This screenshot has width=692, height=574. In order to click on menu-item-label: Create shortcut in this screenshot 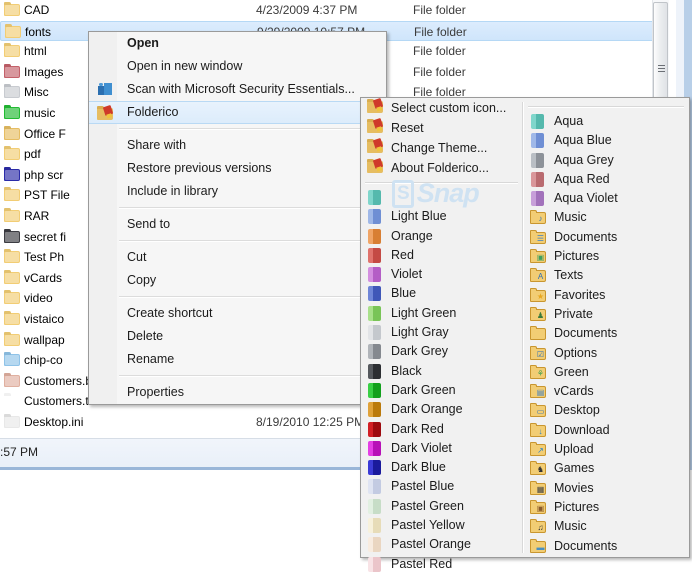, I will do `click(170, 313)`.